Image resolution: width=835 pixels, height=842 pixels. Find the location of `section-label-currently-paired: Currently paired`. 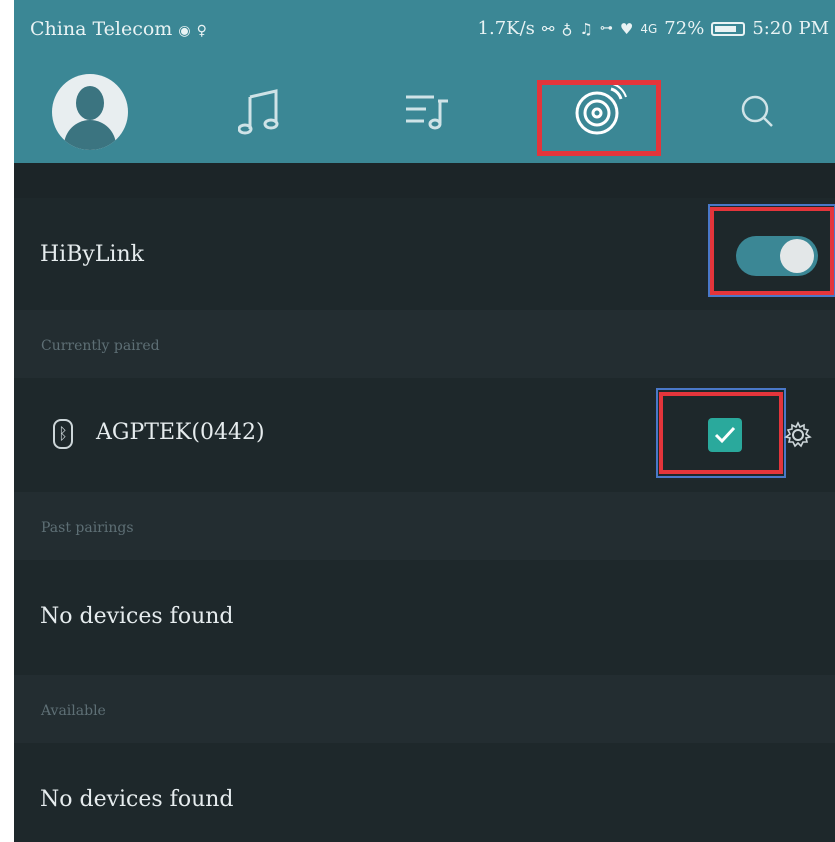

section-label-currently-paired: Currently paired is located at coordinates (100, 346).